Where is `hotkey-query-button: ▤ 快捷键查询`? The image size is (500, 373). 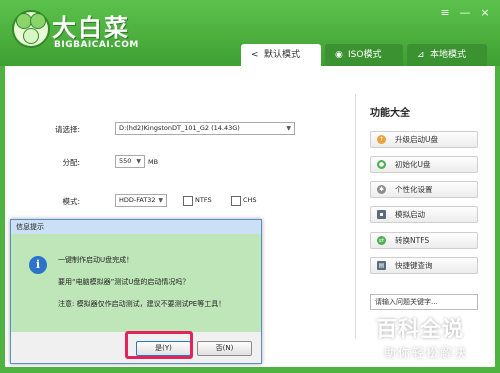 hotkey-query-button: ▤ 快捷键查询 is located at coordinates (424, 265).